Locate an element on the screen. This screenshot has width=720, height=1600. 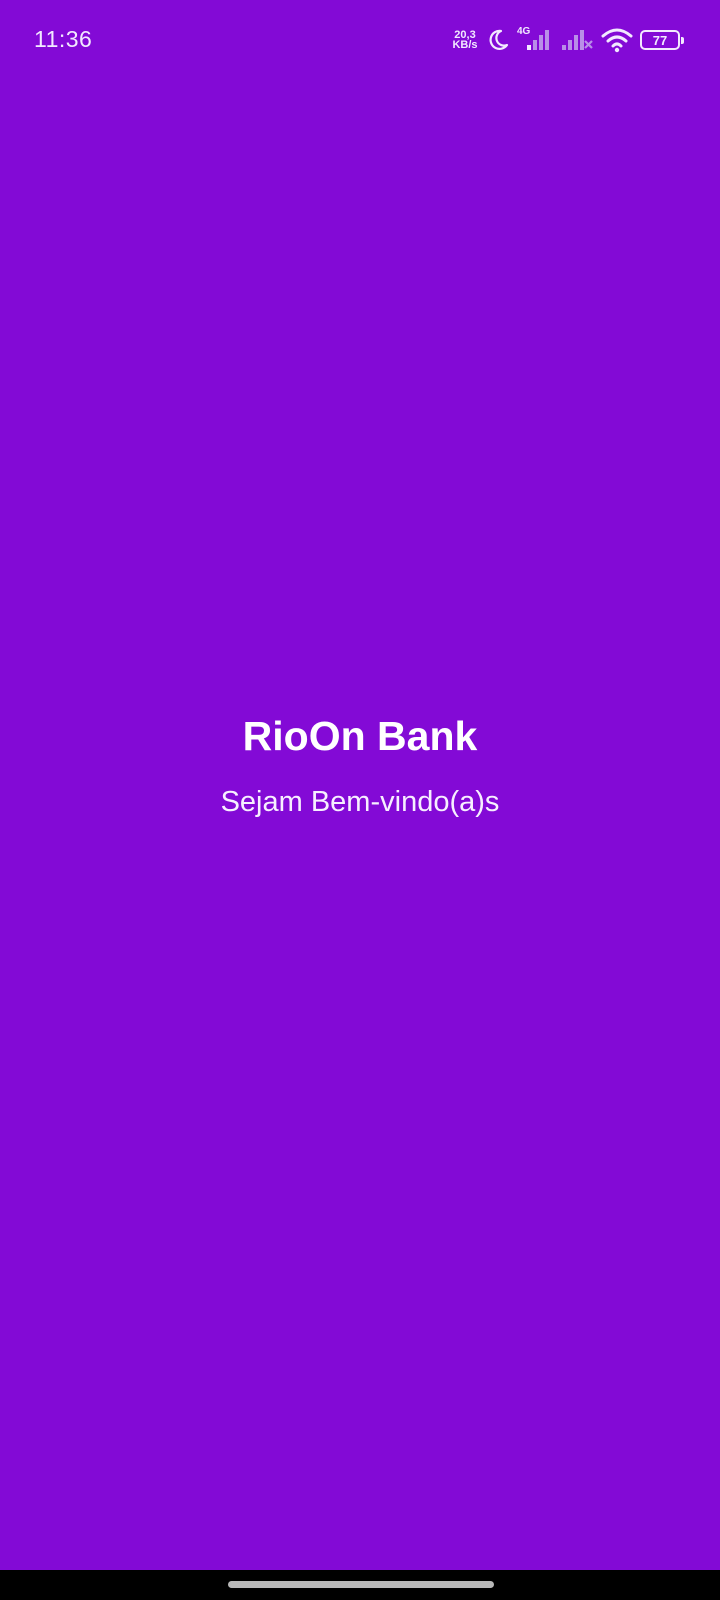
battery-level: 77 is located at coordinates (660, 40).